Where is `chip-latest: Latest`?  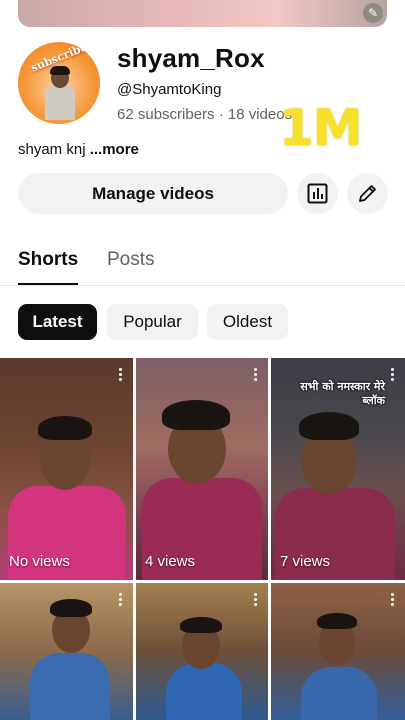 chip-latest: Latest is located at coordinates (57, 322).